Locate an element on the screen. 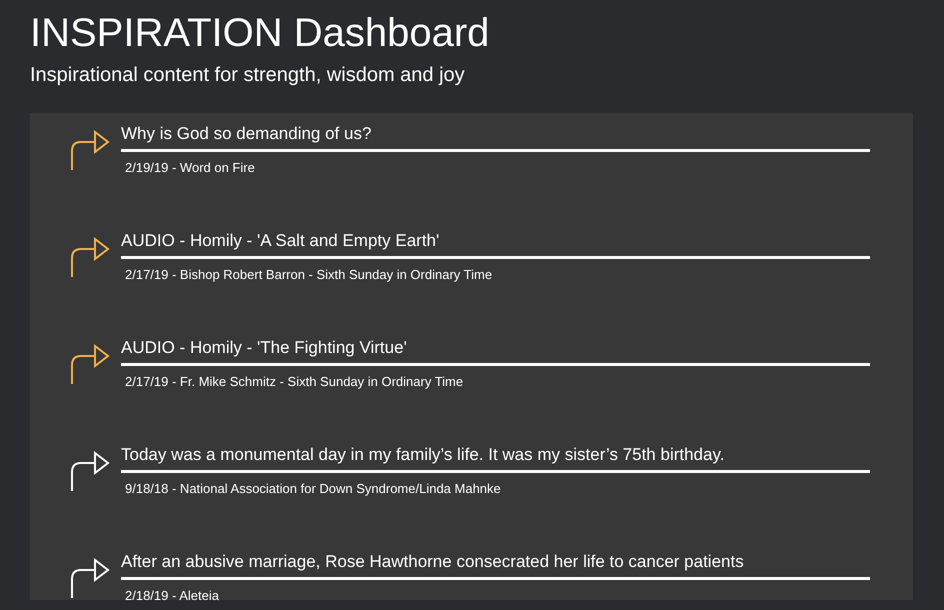  article-link: After an abusive marriage, Rose Hawthorne consecrated her life to cancer patients is located at coordinates (432, 562).